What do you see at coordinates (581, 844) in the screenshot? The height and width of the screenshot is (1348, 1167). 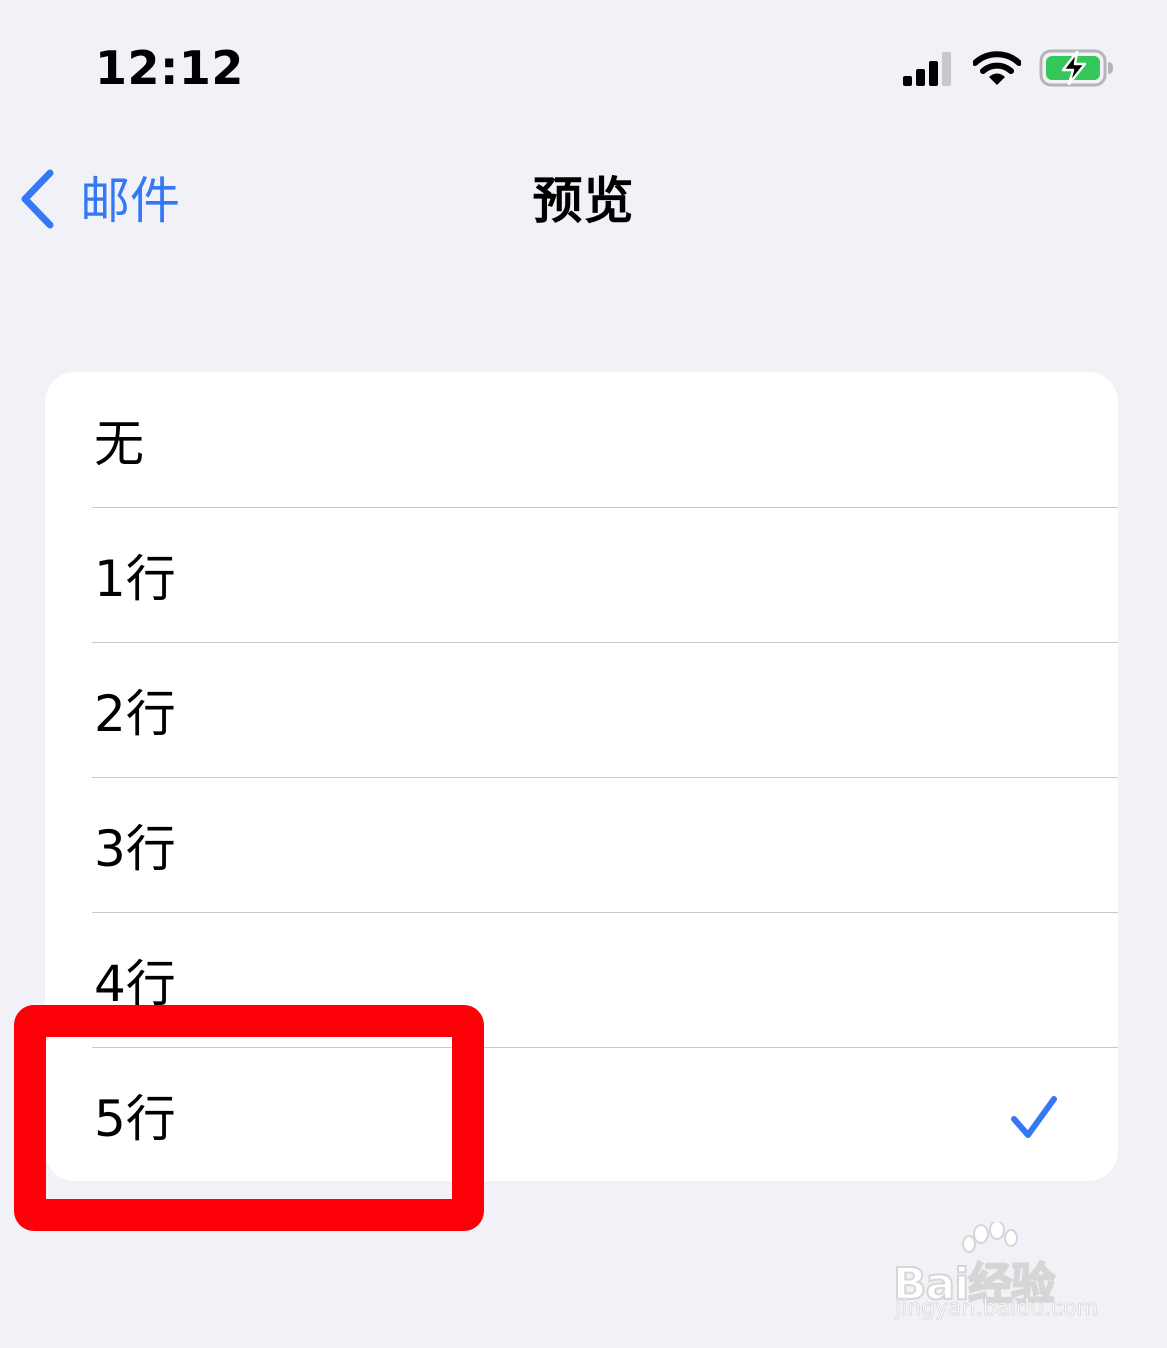 I see `option-3-lines: 3行` at bounding box center [581, 844].